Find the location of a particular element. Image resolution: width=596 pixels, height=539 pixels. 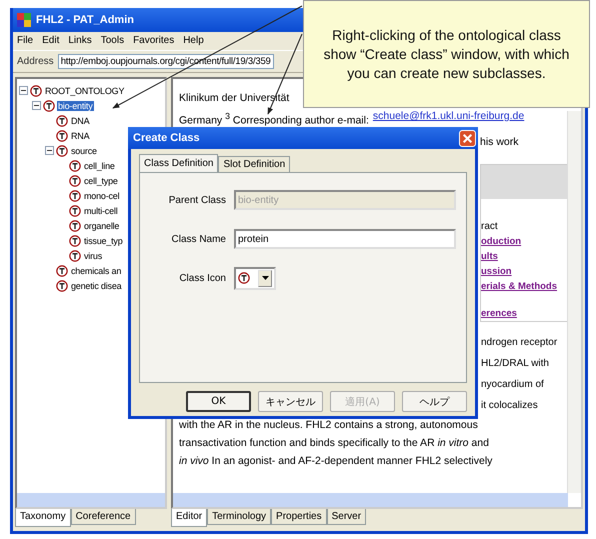

section-link: ults is located at coordinates (489, 256).